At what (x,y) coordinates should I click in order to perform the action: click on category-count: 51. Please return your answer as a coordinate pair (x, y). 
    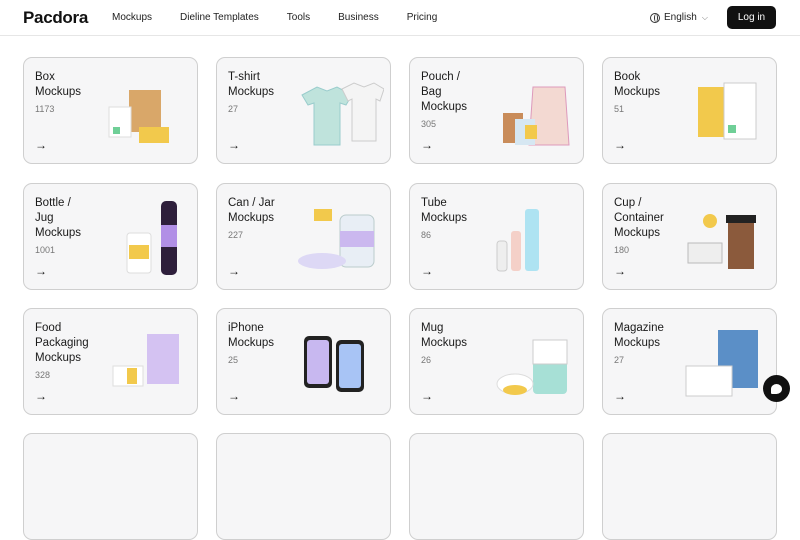
    Looking at the image, I should click on (619, 109).